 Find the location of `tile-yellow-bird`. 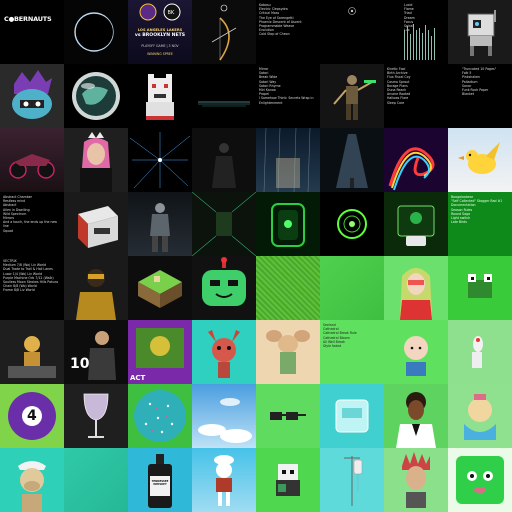

tile-yellow-bird is located at coordinates (480, 160).